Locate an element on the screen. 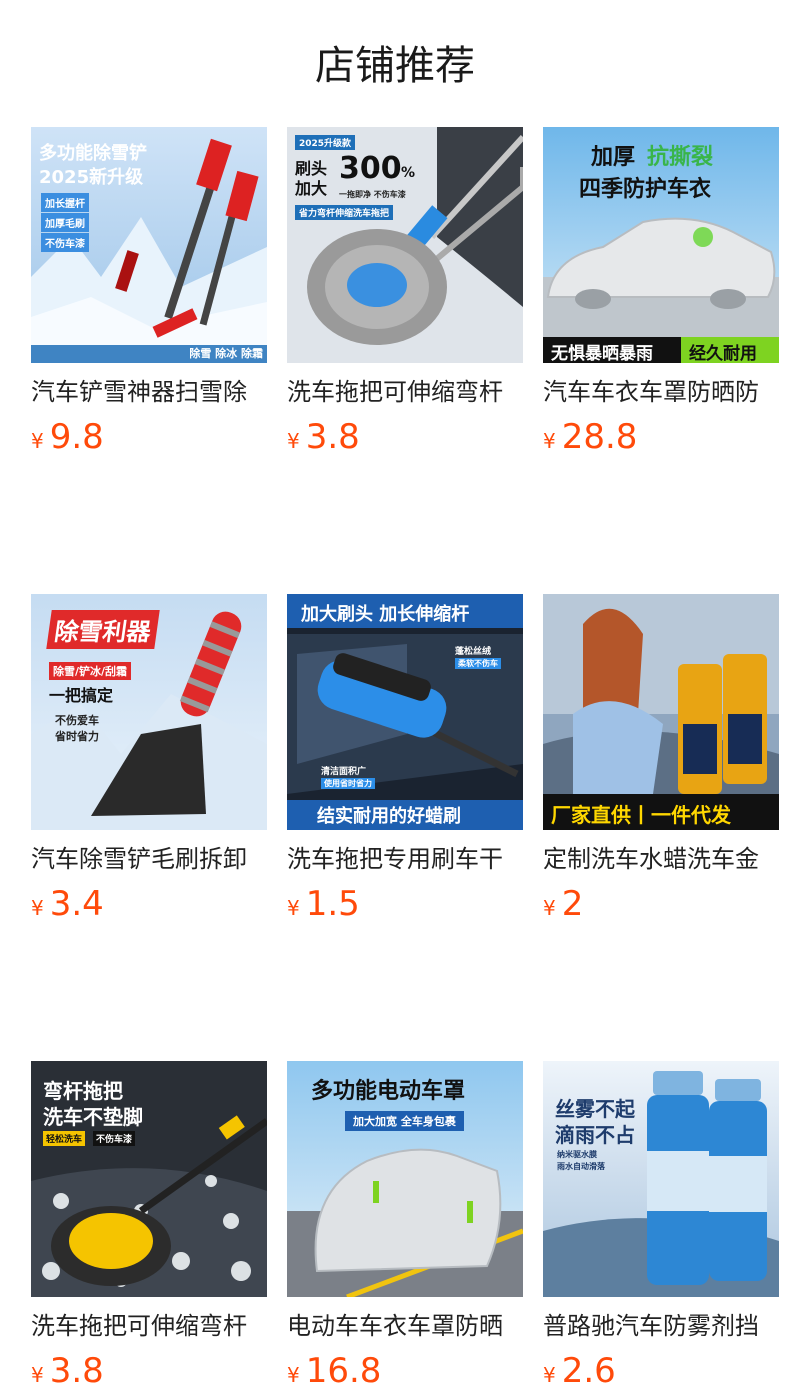  product-image: 加厚 抗撕裂 四季防护车衣 无惧暴晒暴雨 经久耐用 is located at coordinates (661, 245).